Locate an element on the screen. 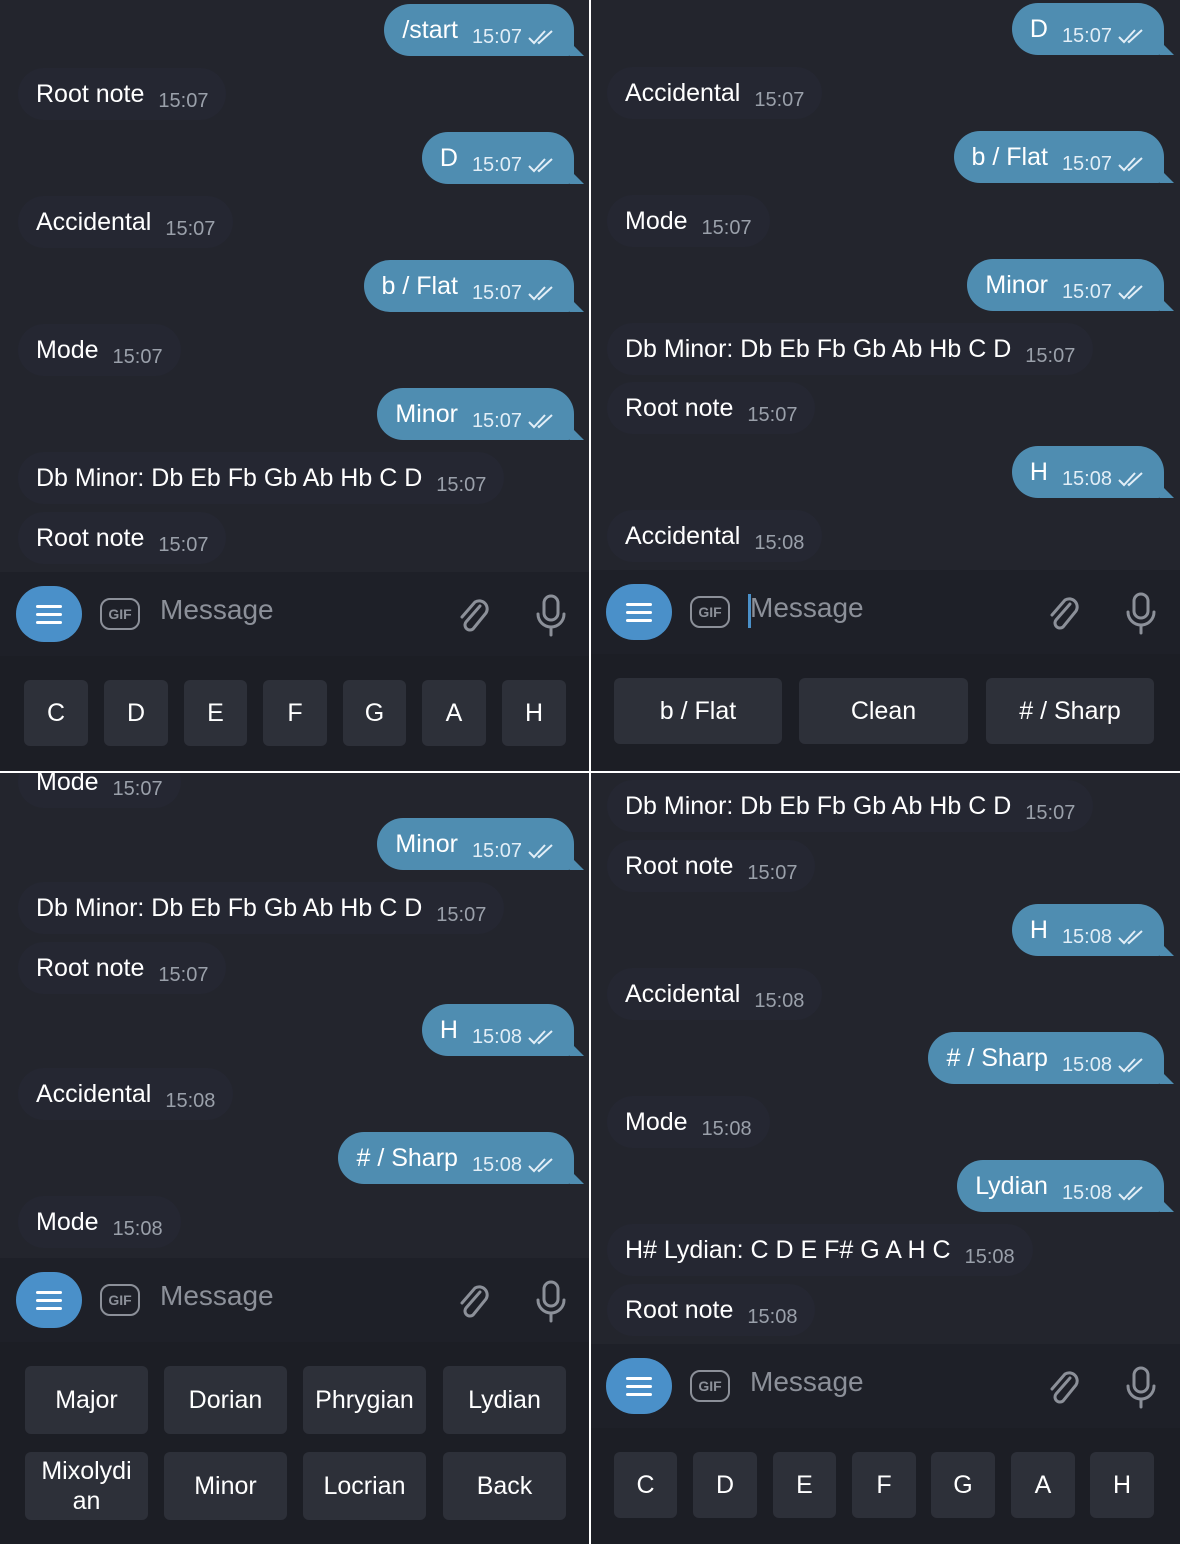  message-incoming: Db Minor: Db Eb Fb Gb Ab Hb C D 15:07 is located at coordinates (261, 478).